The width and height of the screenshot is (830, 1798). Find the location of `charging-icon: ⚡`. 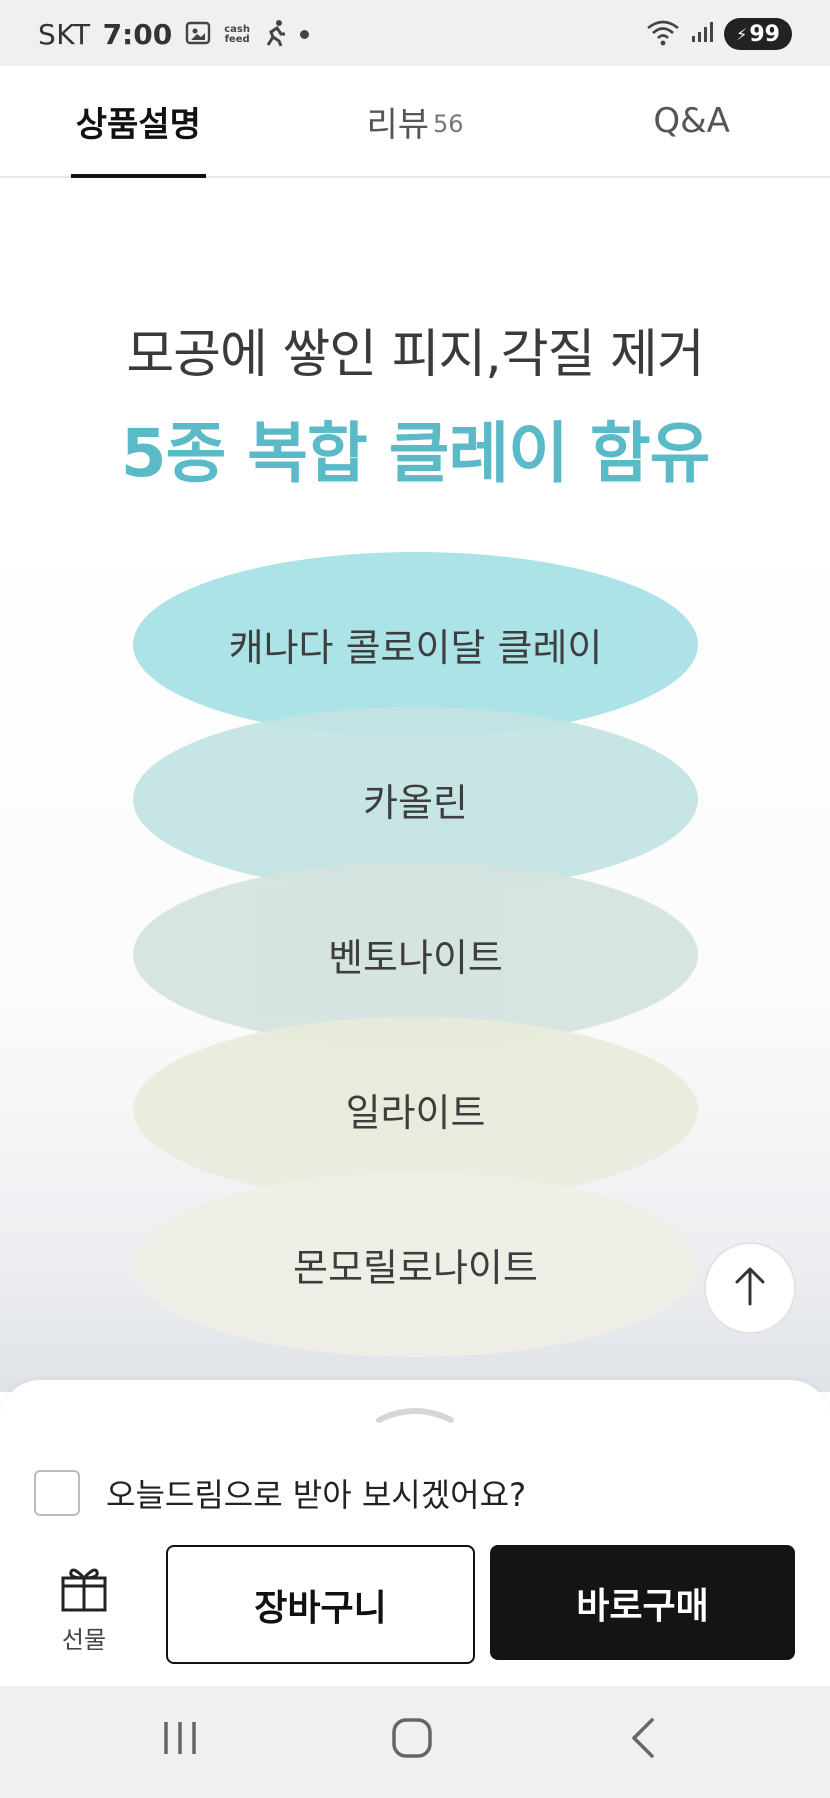

charging-icon: ⚡ is located at coordinates (742, 34).